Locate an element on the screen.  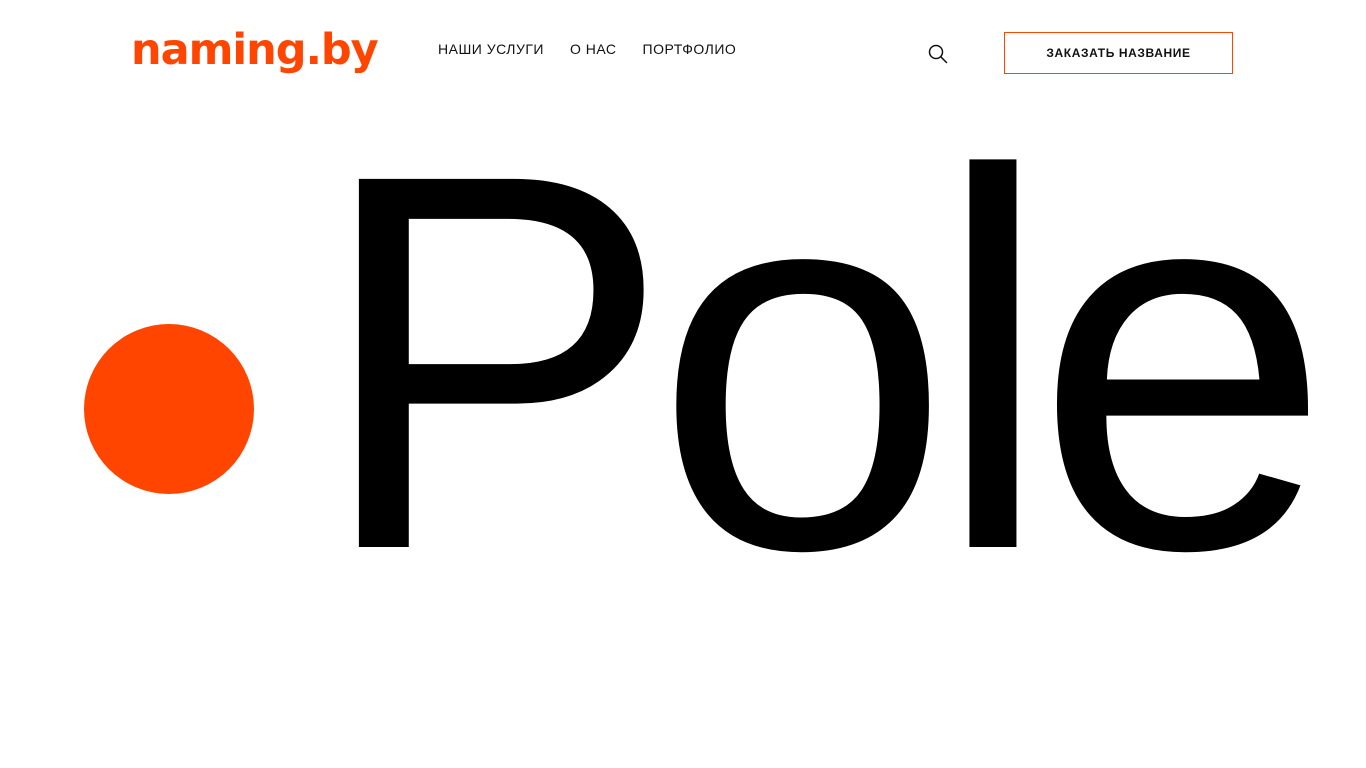
search-button is located at coordinates (938, 54).